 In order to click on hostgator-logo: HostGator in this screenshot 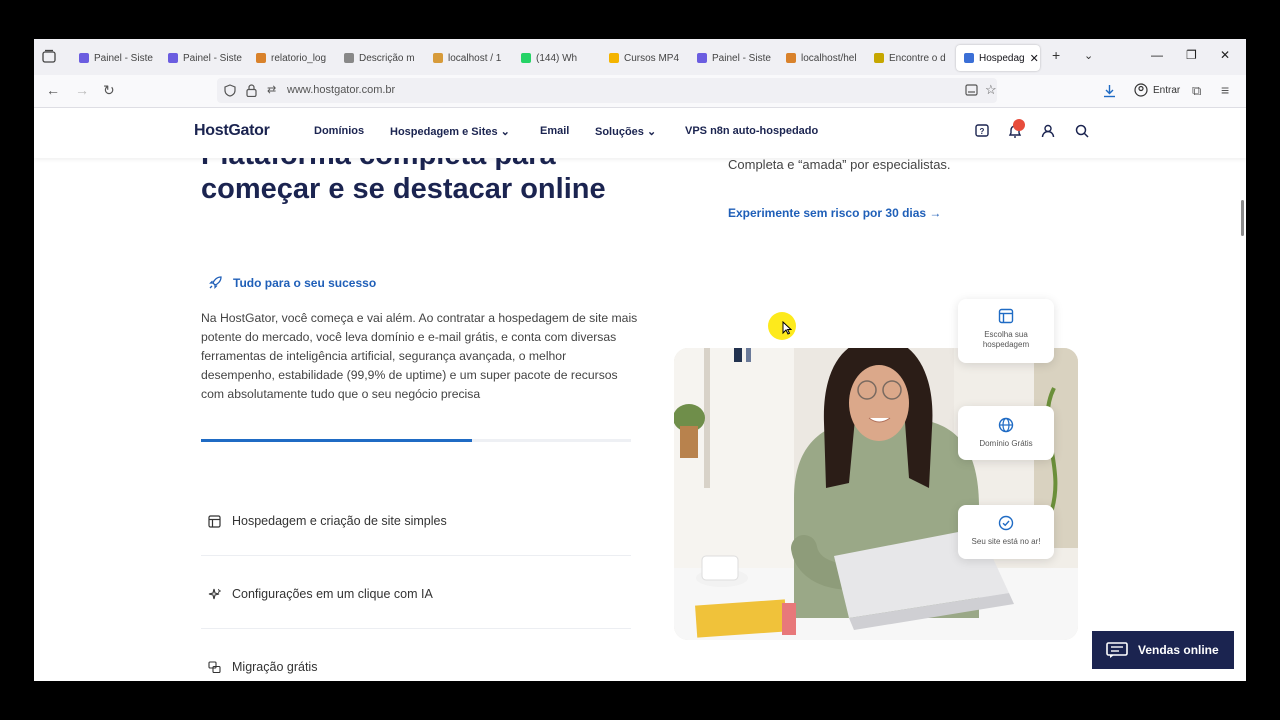, I will do `click(232, 131)`.